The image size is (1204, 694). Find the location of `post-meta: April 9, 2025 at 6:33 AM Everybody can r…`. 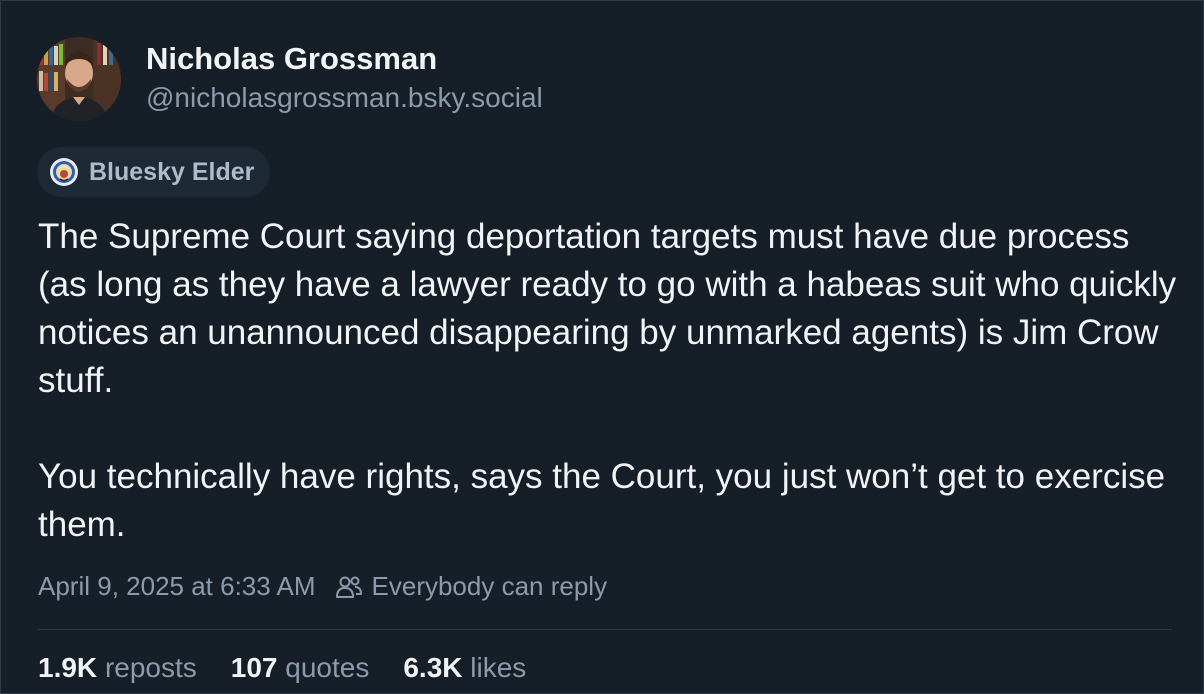

post-meta: April 9, 2025 at 6:33 AM Everybody can r… is located at coordinates (322, 586).